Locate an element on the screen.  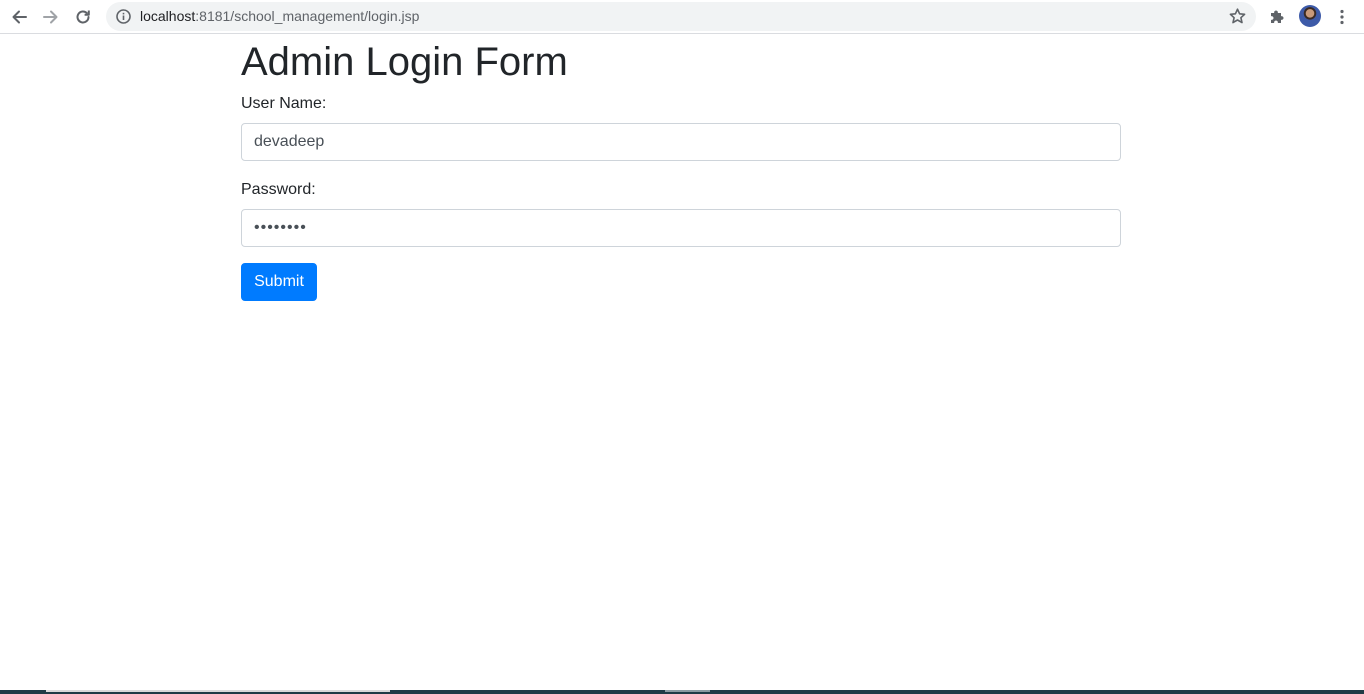
submit-button: Submit is located at coordinates (279, 282).